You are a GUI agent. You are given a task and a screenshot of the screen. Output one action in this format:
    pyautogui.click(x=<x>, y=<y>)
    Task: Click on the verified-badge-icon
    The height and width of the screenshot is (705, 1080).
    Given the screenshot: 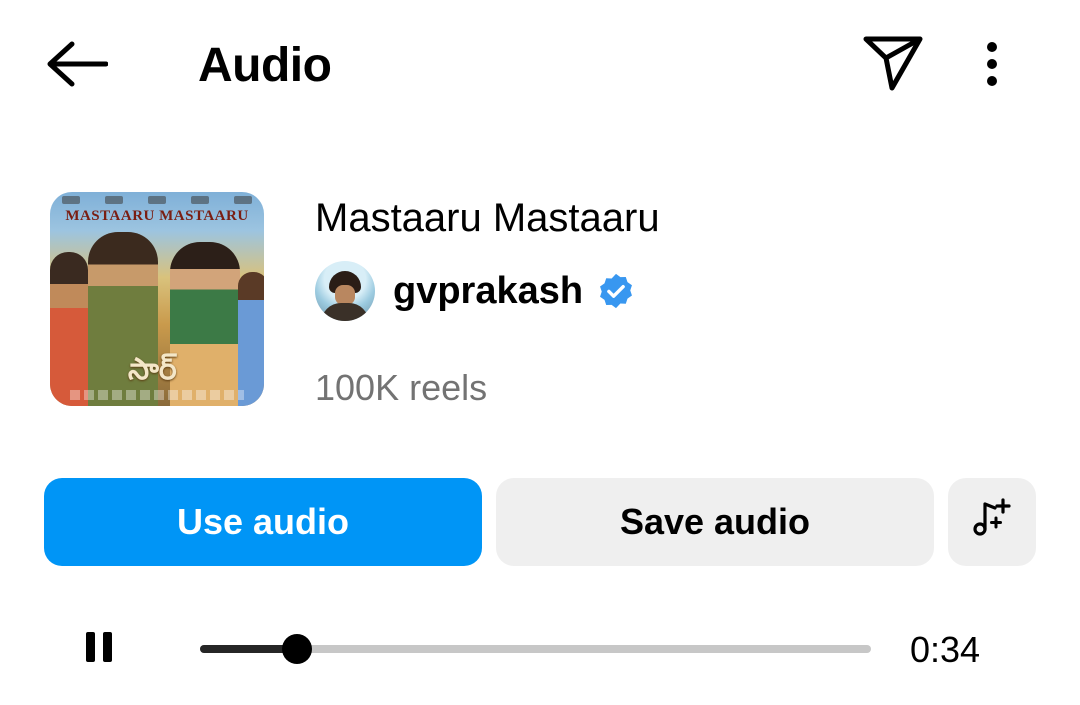 What is the action you would take?
    pyautogui.click(x=616, y=291)
    